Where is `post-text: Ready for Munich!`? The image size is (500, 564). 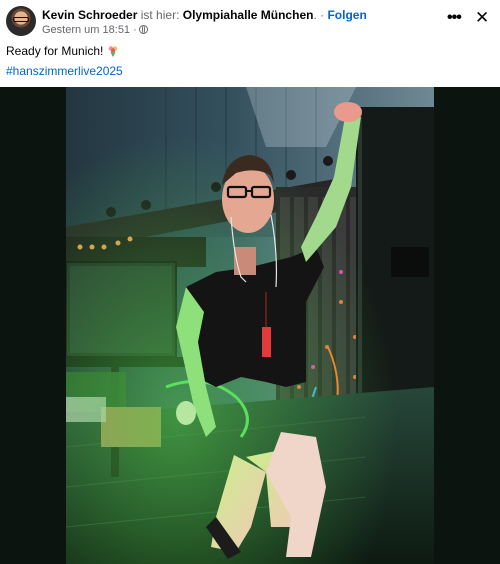
post-text: Ready for Munich! is located at coordinates (62, 51).